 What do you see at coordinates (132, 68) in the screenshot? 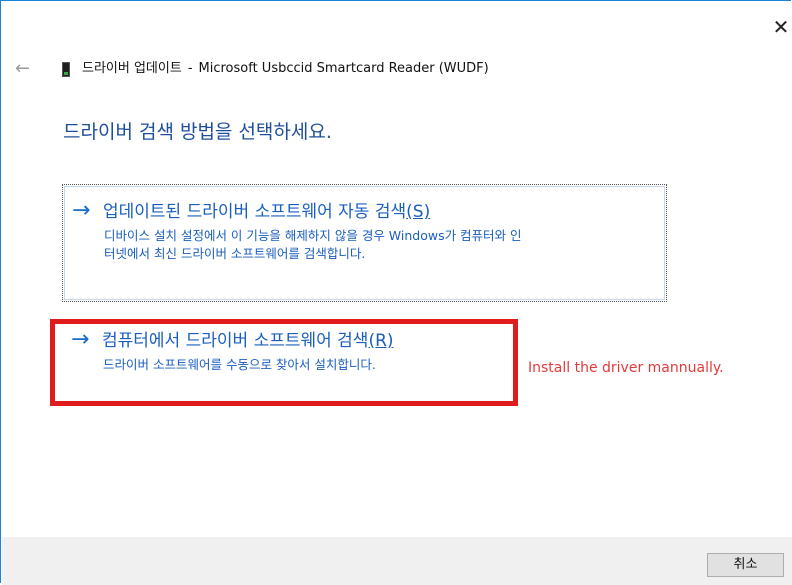
I see `title-prefix: 드라이버 업데이트` at bounding box center [132, 68].